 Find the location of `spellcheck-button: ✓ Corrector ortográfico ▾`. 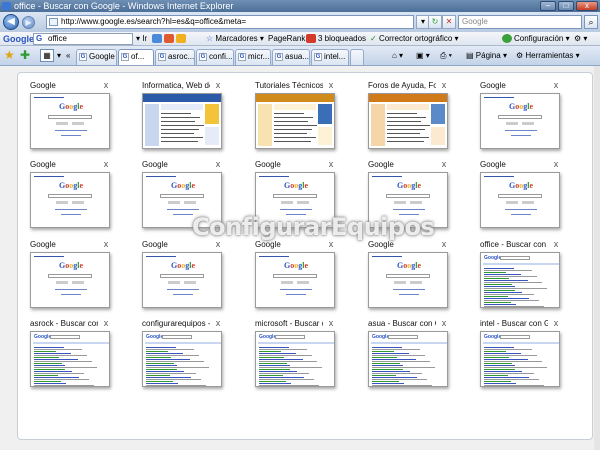

spellcheck-button: ✓ Corrector ortográfico ▾ is located at coordinates (414, 39).